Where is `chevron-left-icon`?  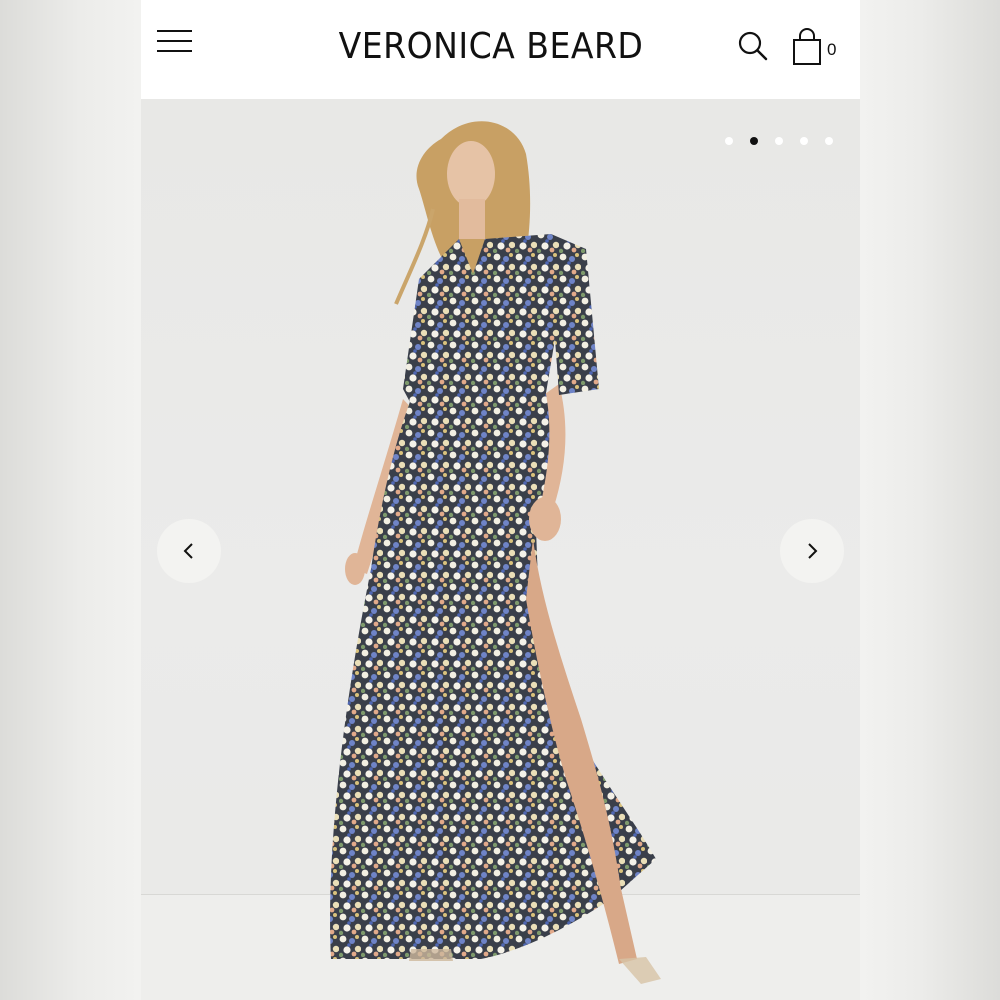 chevron-left-icon is located at coordinates (188, 551).